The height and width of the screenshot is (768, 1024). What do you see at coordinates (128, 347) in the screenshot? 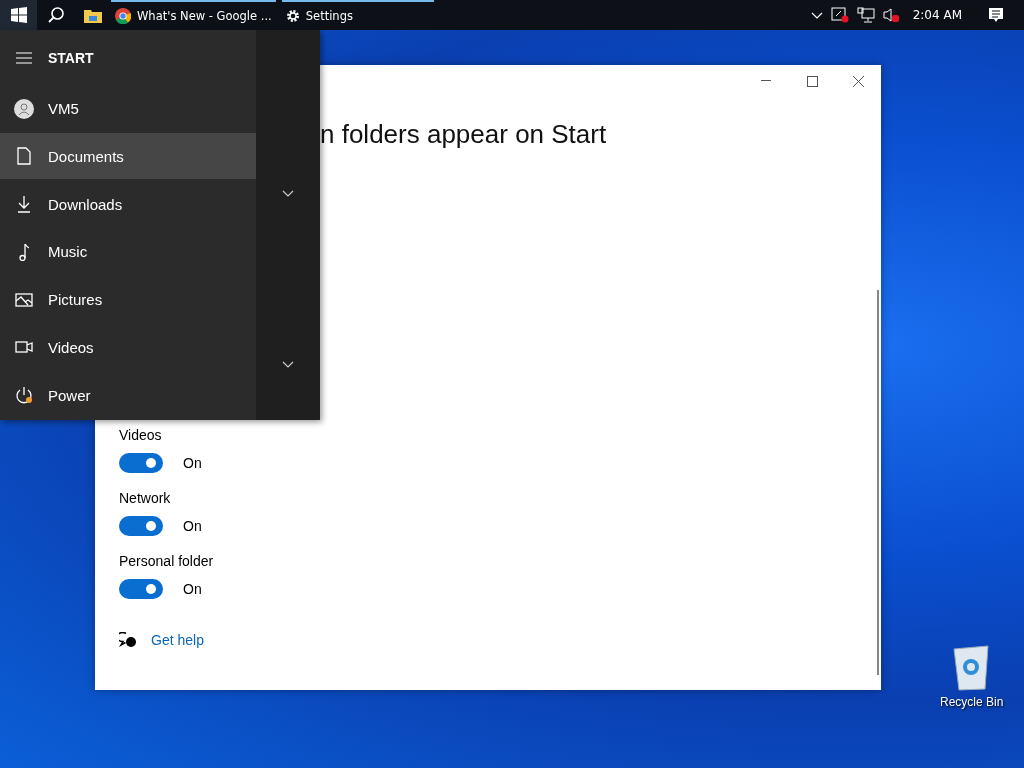
I see `start-menu-item: Videos` at bounding box center [128, 347].